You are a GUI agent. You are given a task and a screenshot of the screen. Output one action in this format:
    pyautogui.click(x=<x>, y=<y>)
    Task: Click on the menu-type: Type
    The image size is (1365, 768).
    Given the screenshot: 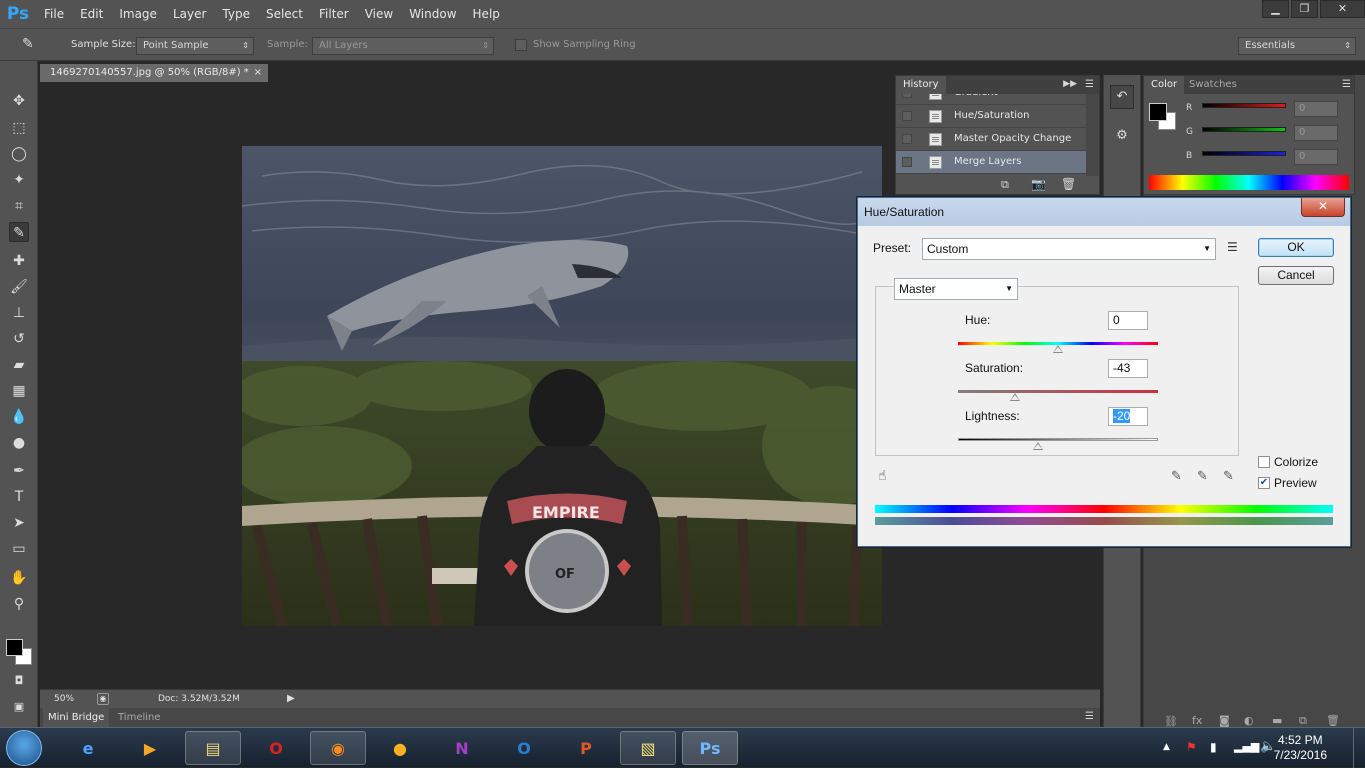 What is the action you would take?
    pyautogui.click(x=236, y=14)
    